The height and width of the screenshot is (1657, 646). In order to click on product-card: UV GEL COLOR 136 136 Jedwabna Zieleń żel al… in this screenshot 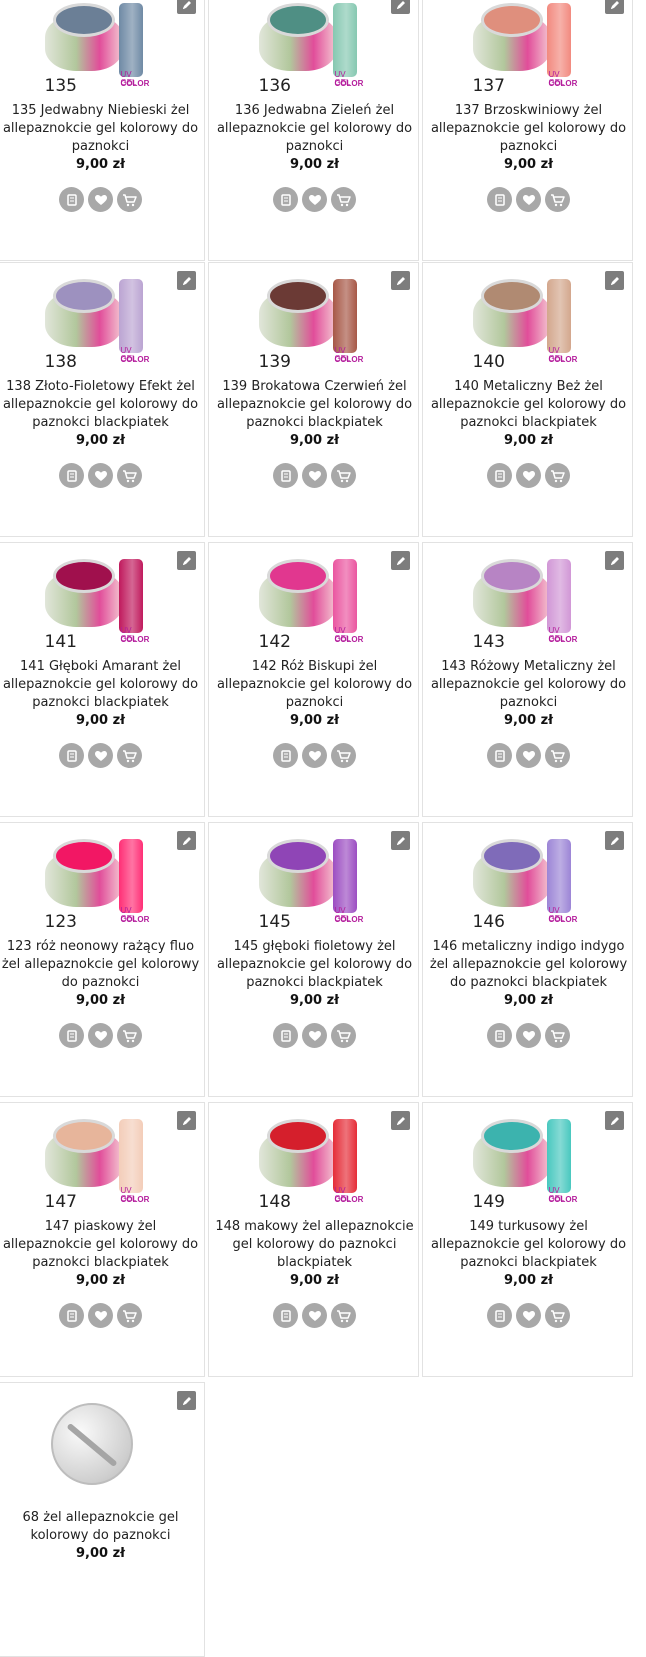, I will do `click(313, 130)`.